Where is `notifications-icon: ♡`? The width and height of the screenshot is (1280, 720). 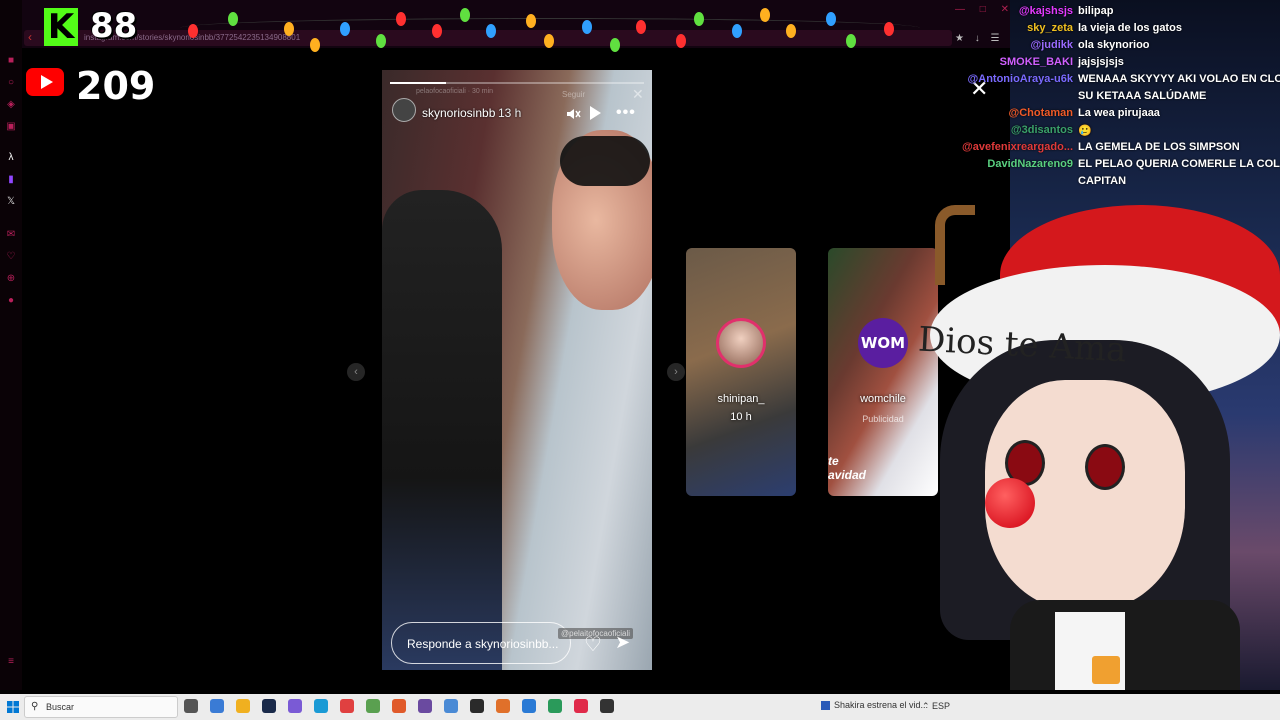
notifications-icon: ♡ is located at coordinates (11, 257).